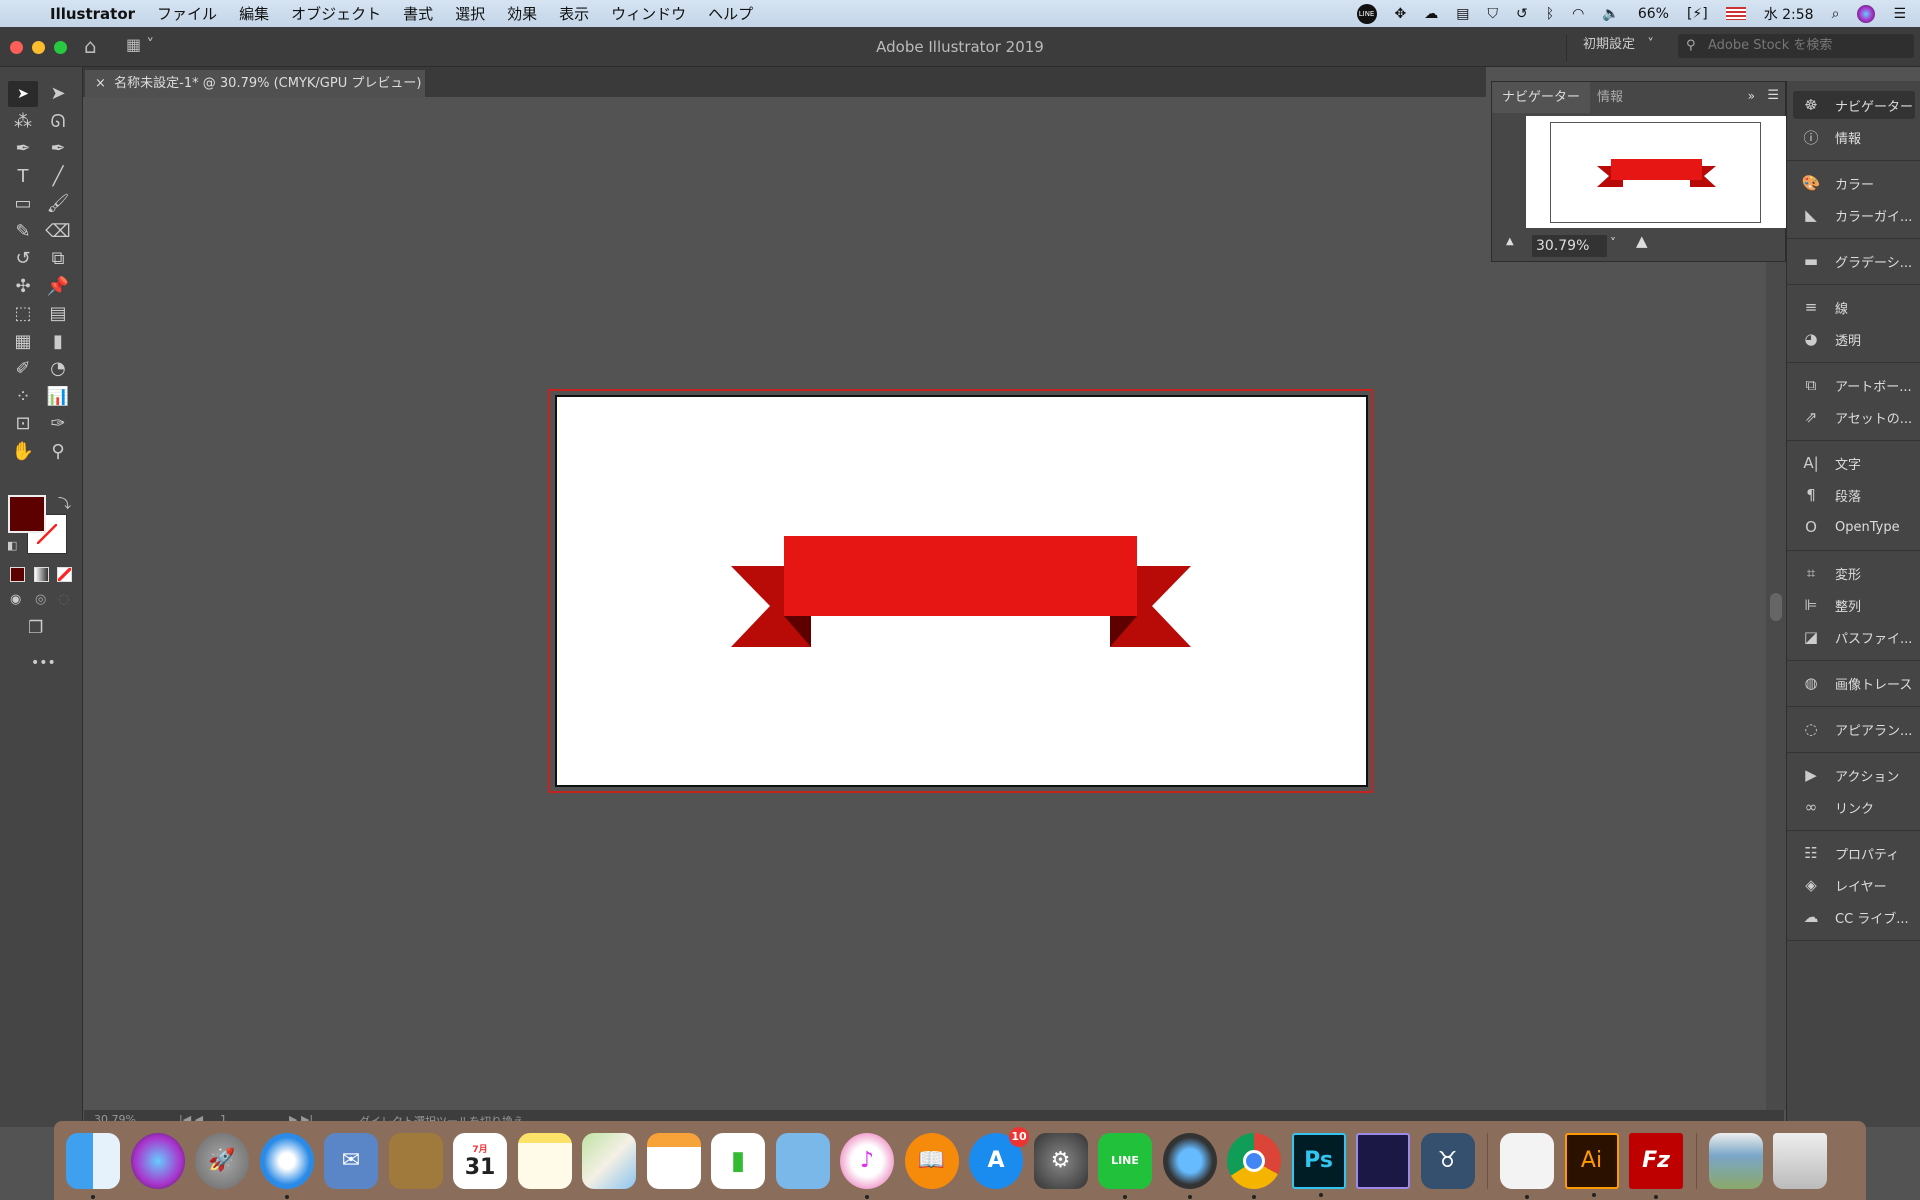  Describe the element at coordinates (867, 1165) in the screenshot. I see `itunes-icon: ♪` at that location.